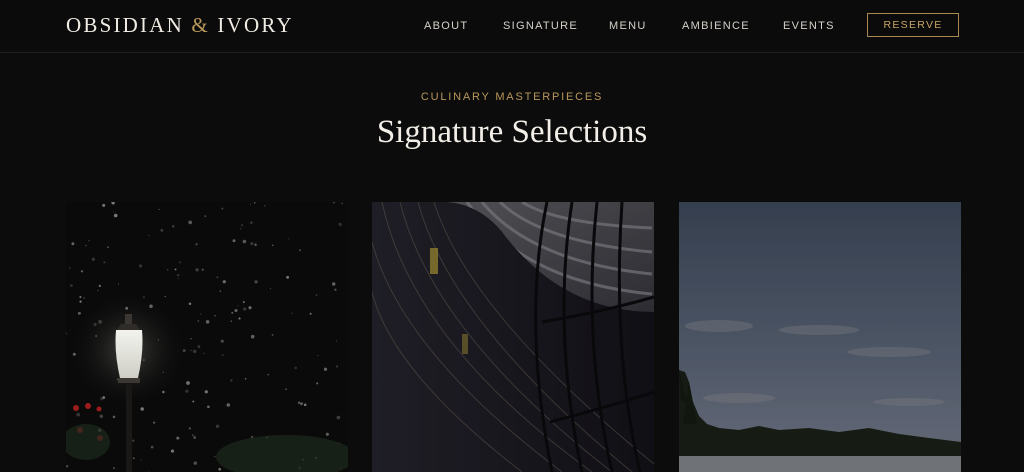  What do you see at coordinates (512, 97) in the screenshot?
I see `section-eyebrow: CULINARY MASTERPIECES` at bounding box center [512, 97].